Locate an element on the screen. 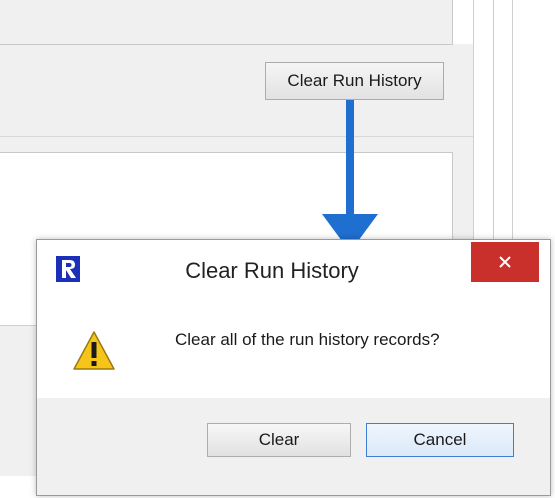 The width and height of the screenshot is (555, 498). background-left-pane is located at coordinates (18, 400).